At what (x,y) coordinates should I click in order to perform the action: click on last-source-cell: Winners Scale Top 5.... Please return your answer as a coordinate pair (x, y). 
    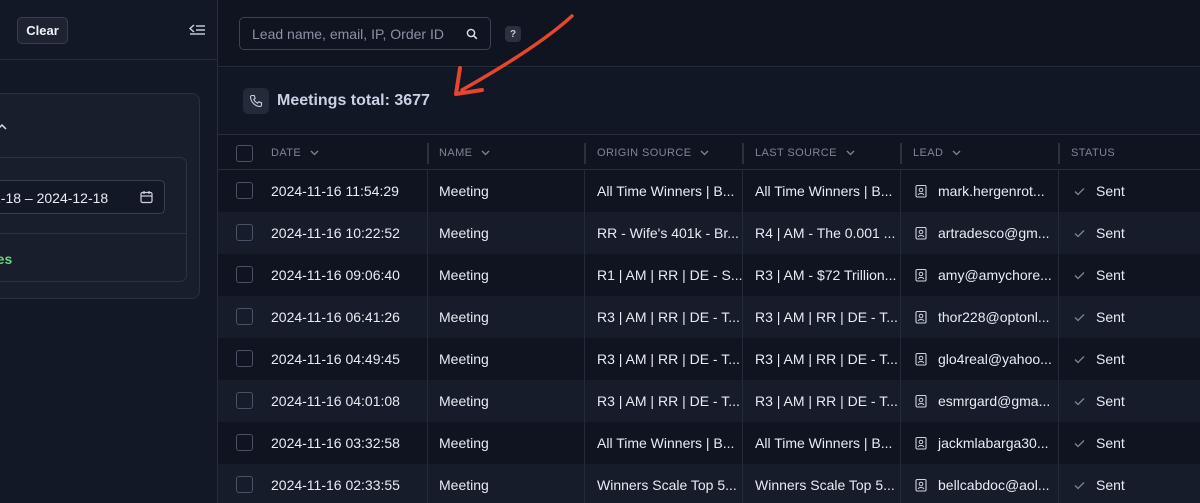
    Looking at the image, I should click on (825, 485).